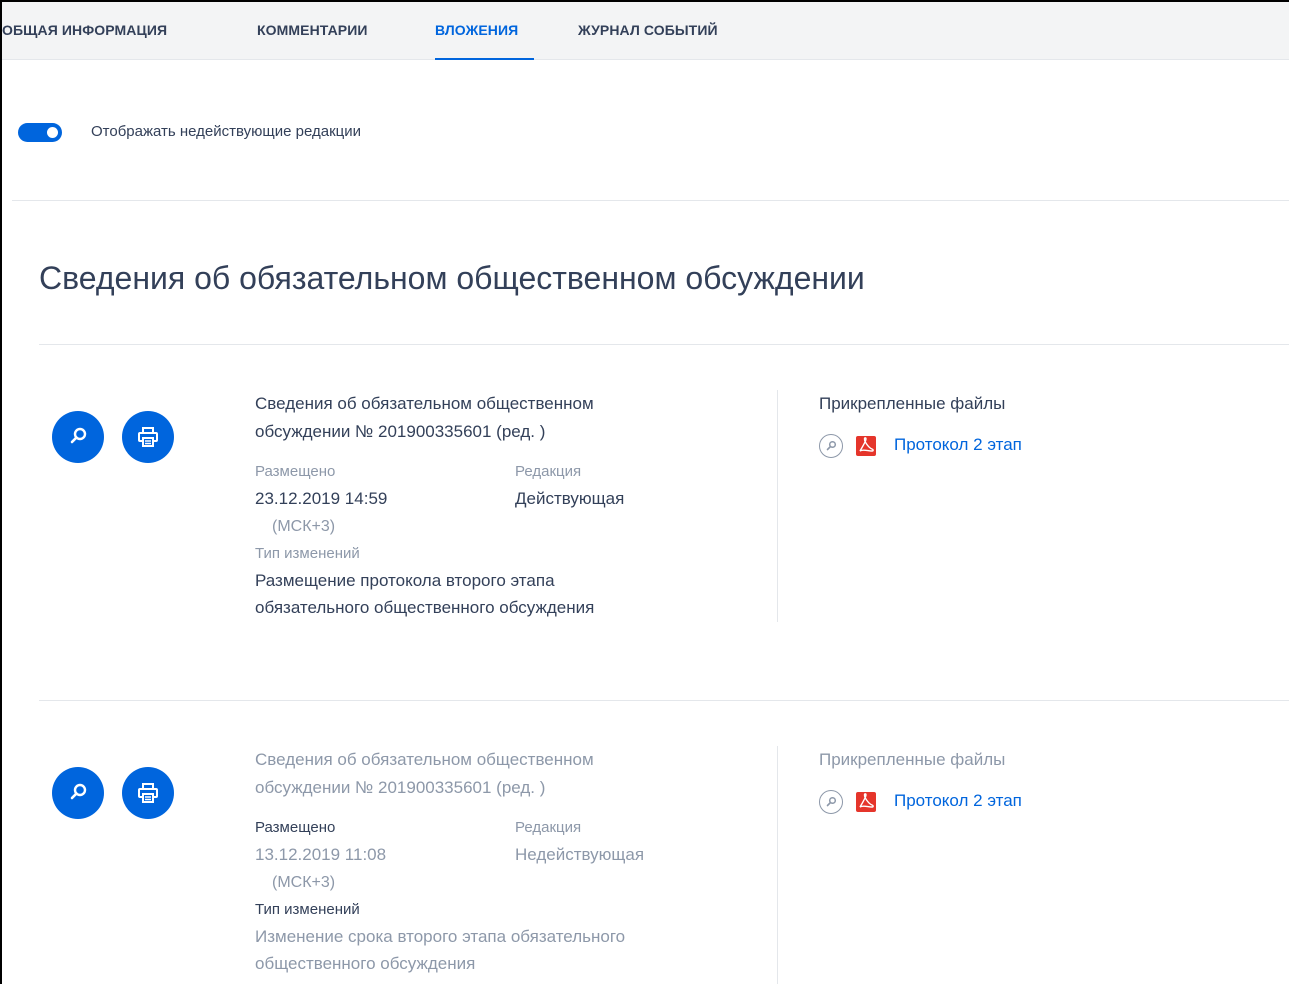 This screenshot has width=1289, height=984. I want to click on tab-label: ВЛОЖЕНИЯ, so click(477, 30).